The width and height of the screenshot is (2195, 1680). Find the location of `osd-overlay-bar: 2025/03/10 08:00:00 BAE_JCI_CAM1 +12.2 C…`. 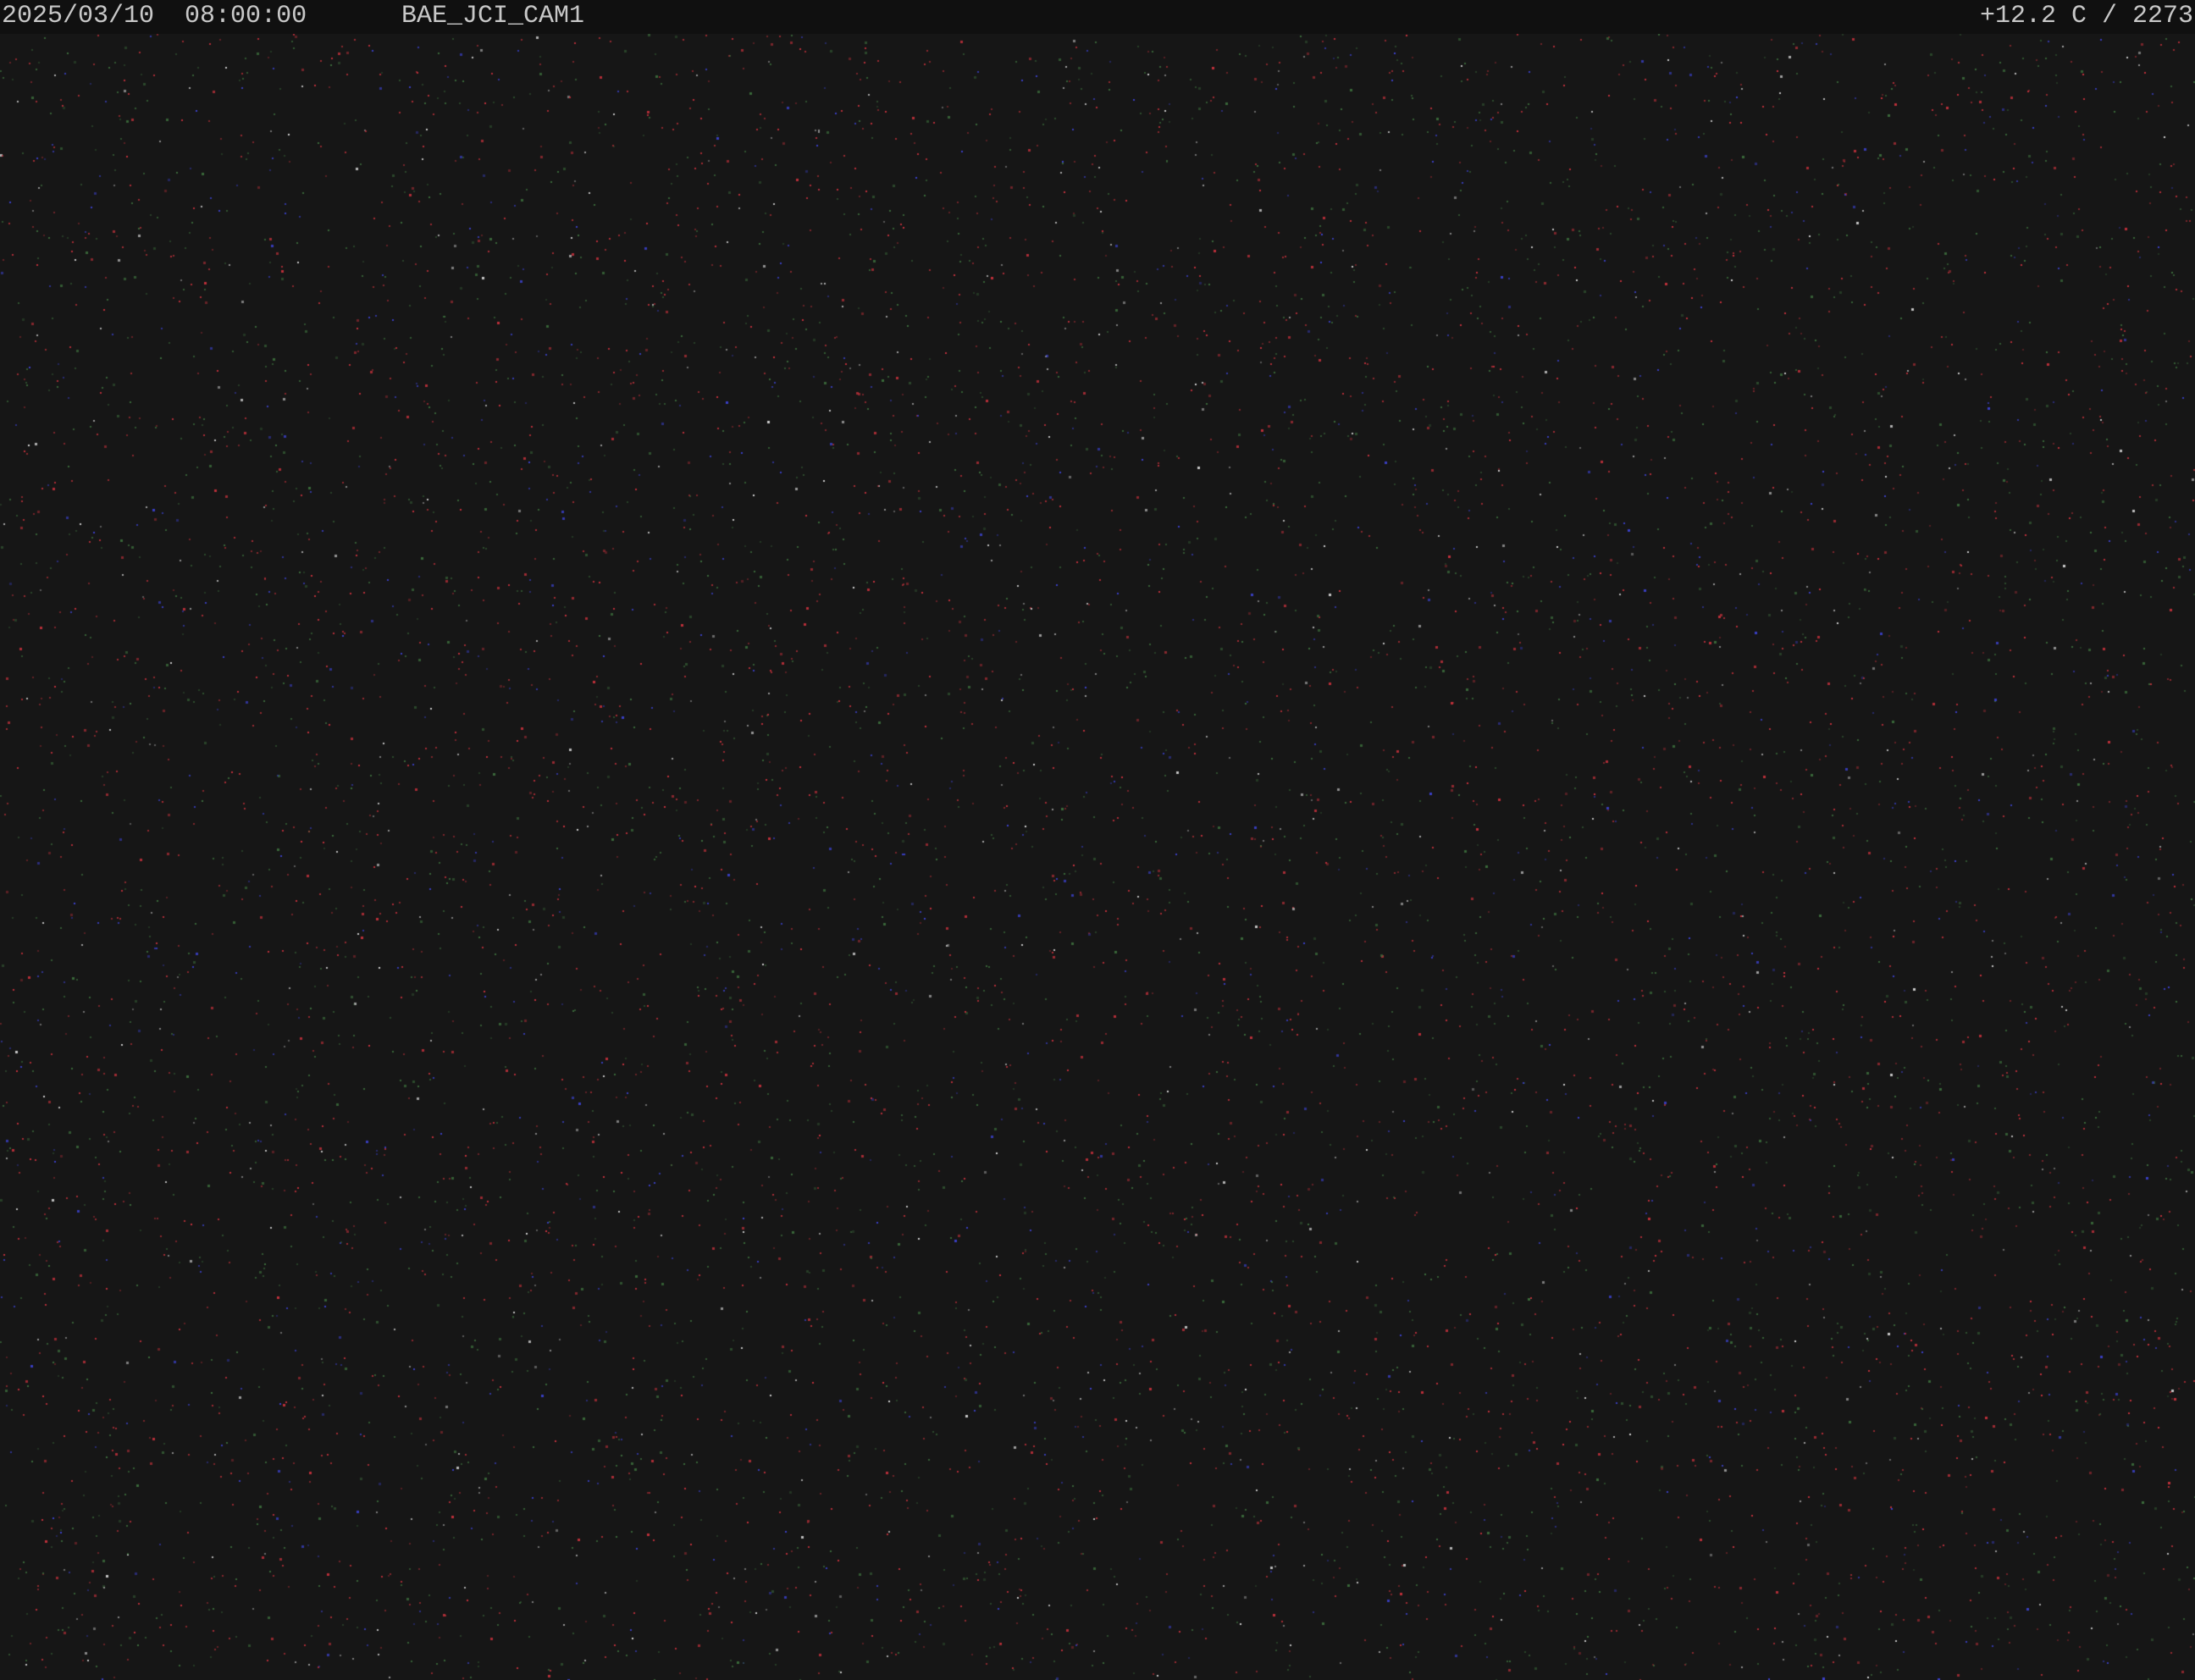

osd-overlay-bar: 2025/03/10 08:00:00 BAE_JCI_CAM1 +12.2 C… is located at coordinates (1097, 17).